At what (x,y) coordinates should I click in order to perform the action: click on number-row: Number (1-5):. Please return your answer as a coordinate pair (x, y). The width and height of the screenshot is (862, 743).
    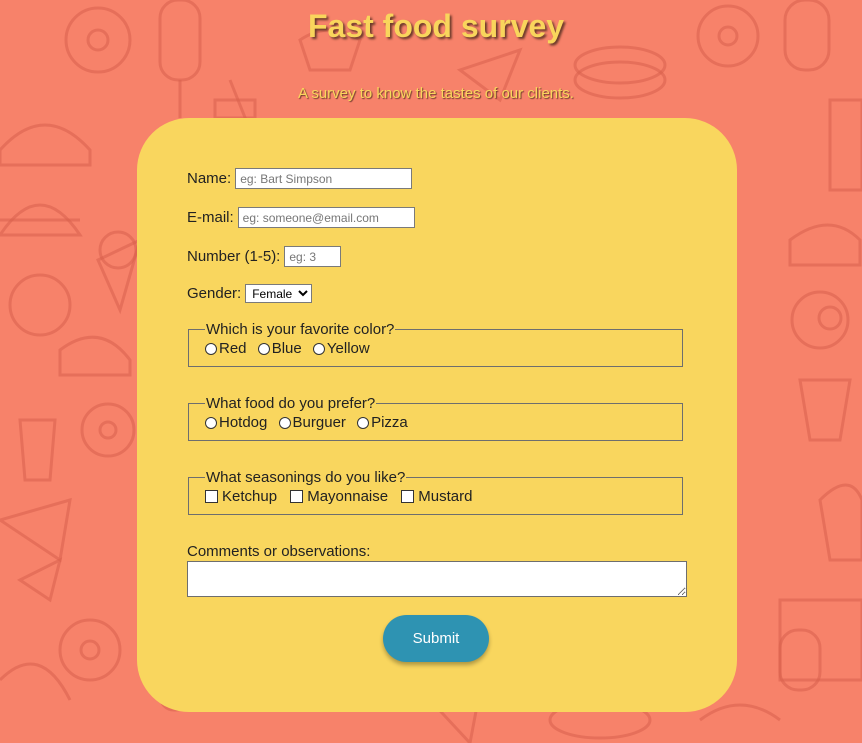
    Looking at the image, I should click on (264, 256).